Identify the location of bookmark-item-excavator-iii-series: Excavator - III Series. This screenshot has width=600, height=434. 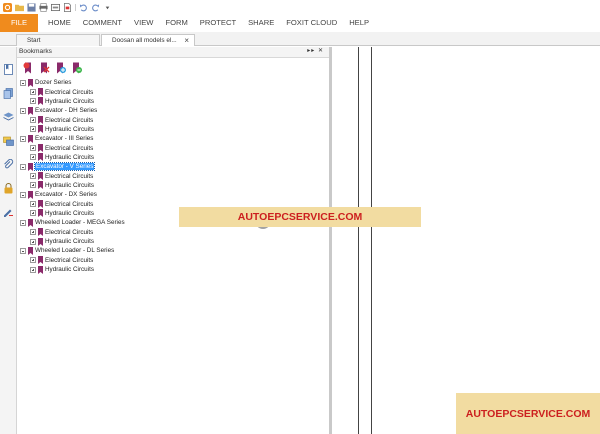
(173, 138).